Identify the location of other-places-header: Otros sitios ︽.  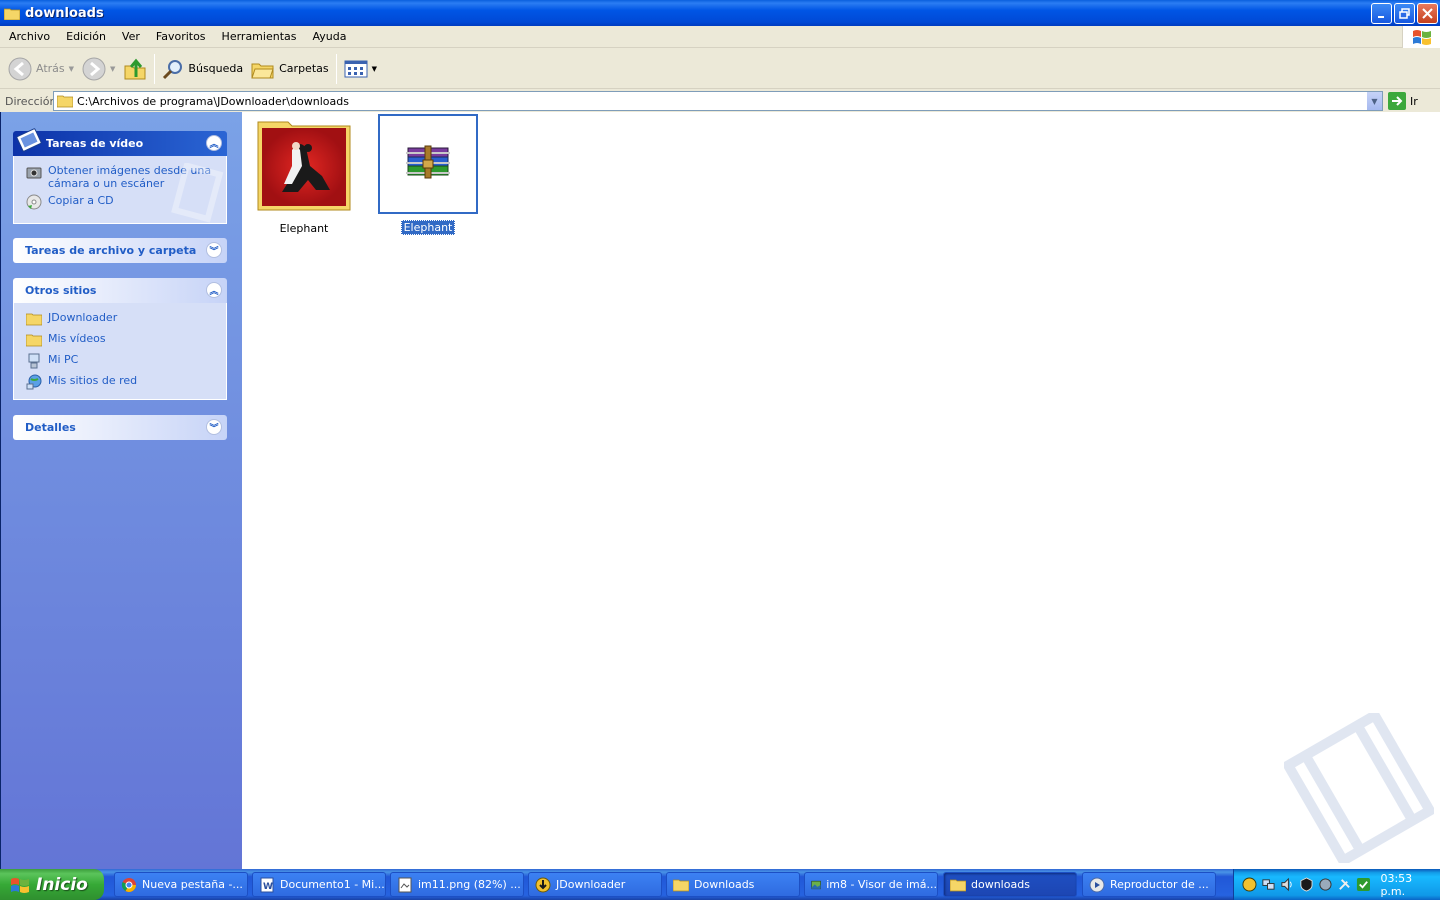
(120, 290).